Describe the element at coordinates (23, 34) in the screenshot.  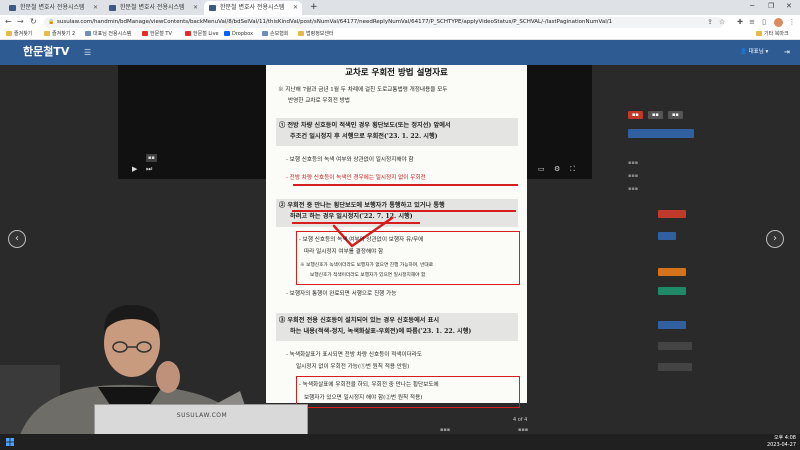
I see `bookmark-label: 즐겨찾기` at that location.